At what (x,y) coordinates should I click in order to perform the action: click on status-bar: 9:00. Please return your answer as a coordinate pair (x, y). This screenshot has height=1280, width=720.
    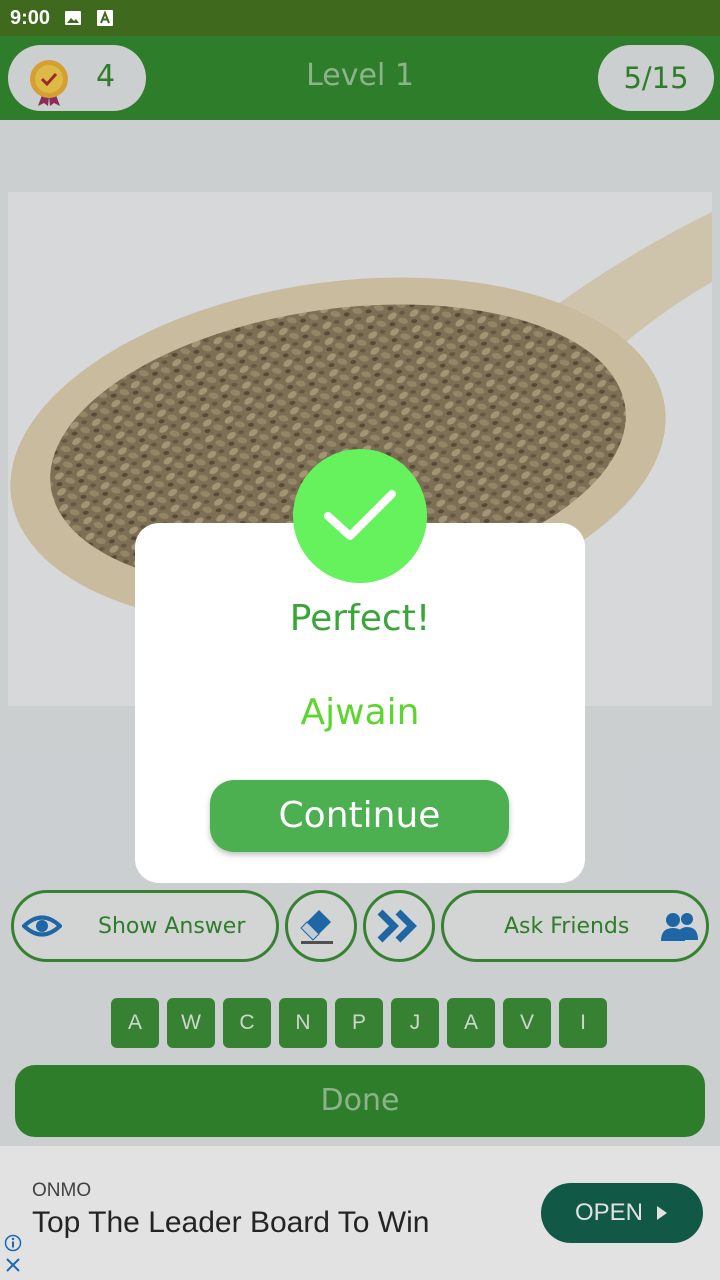
    Looking at the image, I should click on (360, 18).